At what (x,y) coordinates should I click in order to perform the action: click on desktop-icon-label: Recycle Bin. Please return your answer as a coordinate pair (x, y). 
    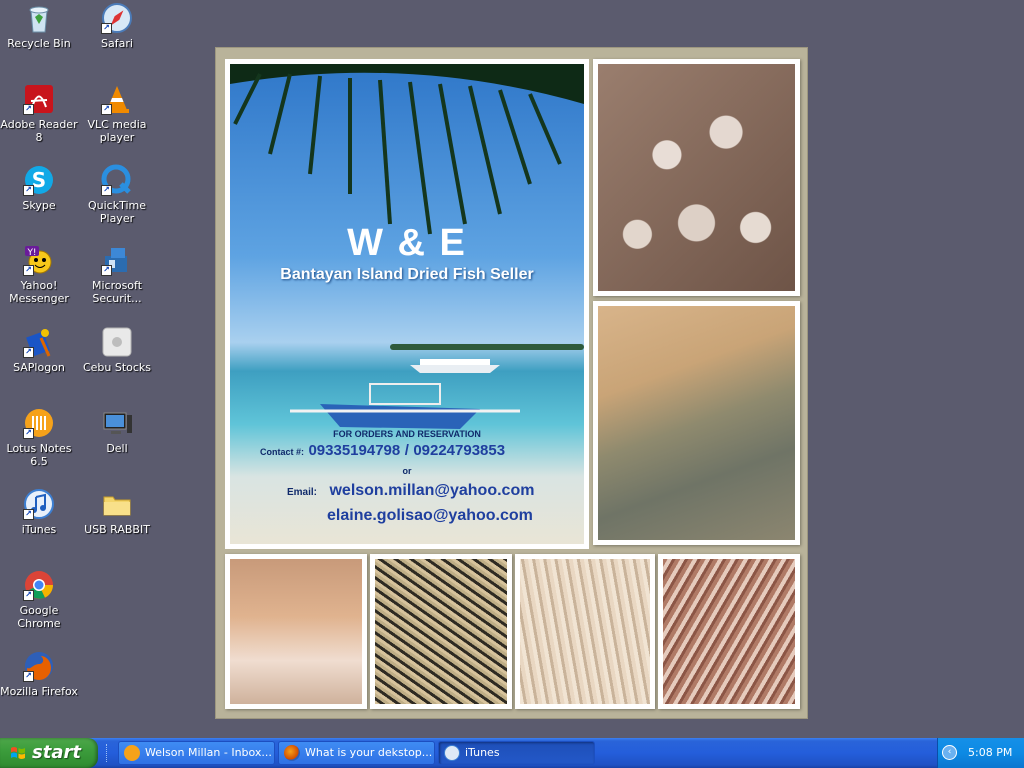
    Looking at the image, I should click on (39, 43).